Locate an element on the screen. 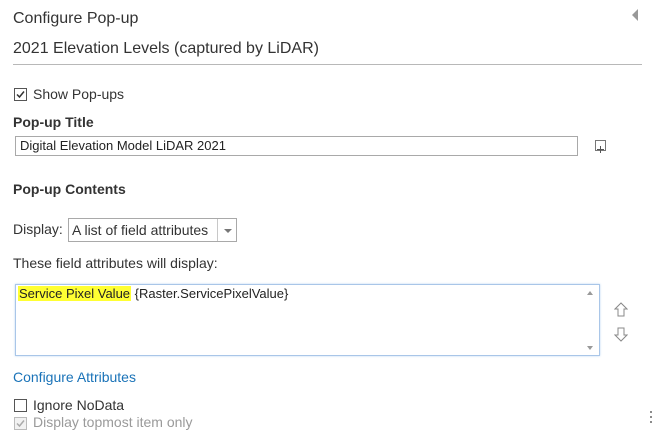 This screenshot has width=656, height=446. select-divider is located at coordinates (217, 230).